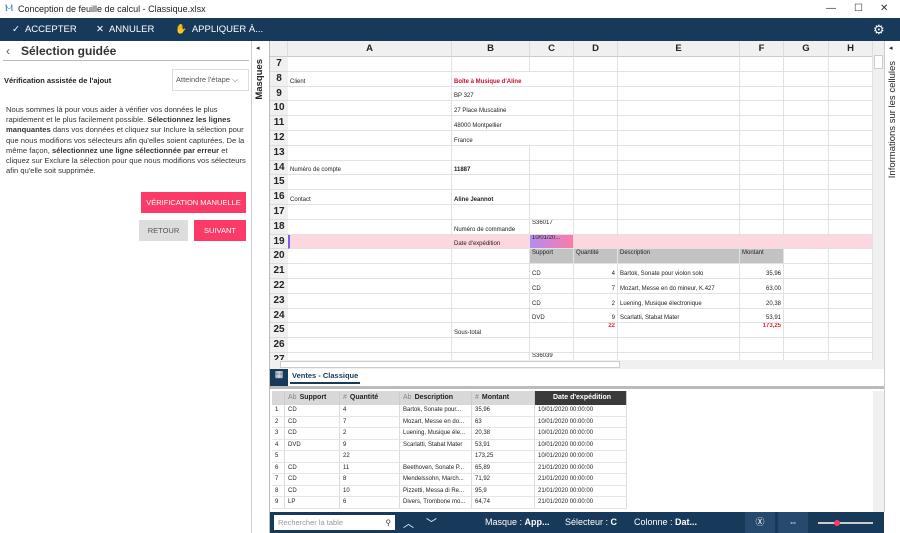  What do you see at coordinates (851, 212) in the screenshot?
I see `cell-H17` at bounding box center [851, 212].